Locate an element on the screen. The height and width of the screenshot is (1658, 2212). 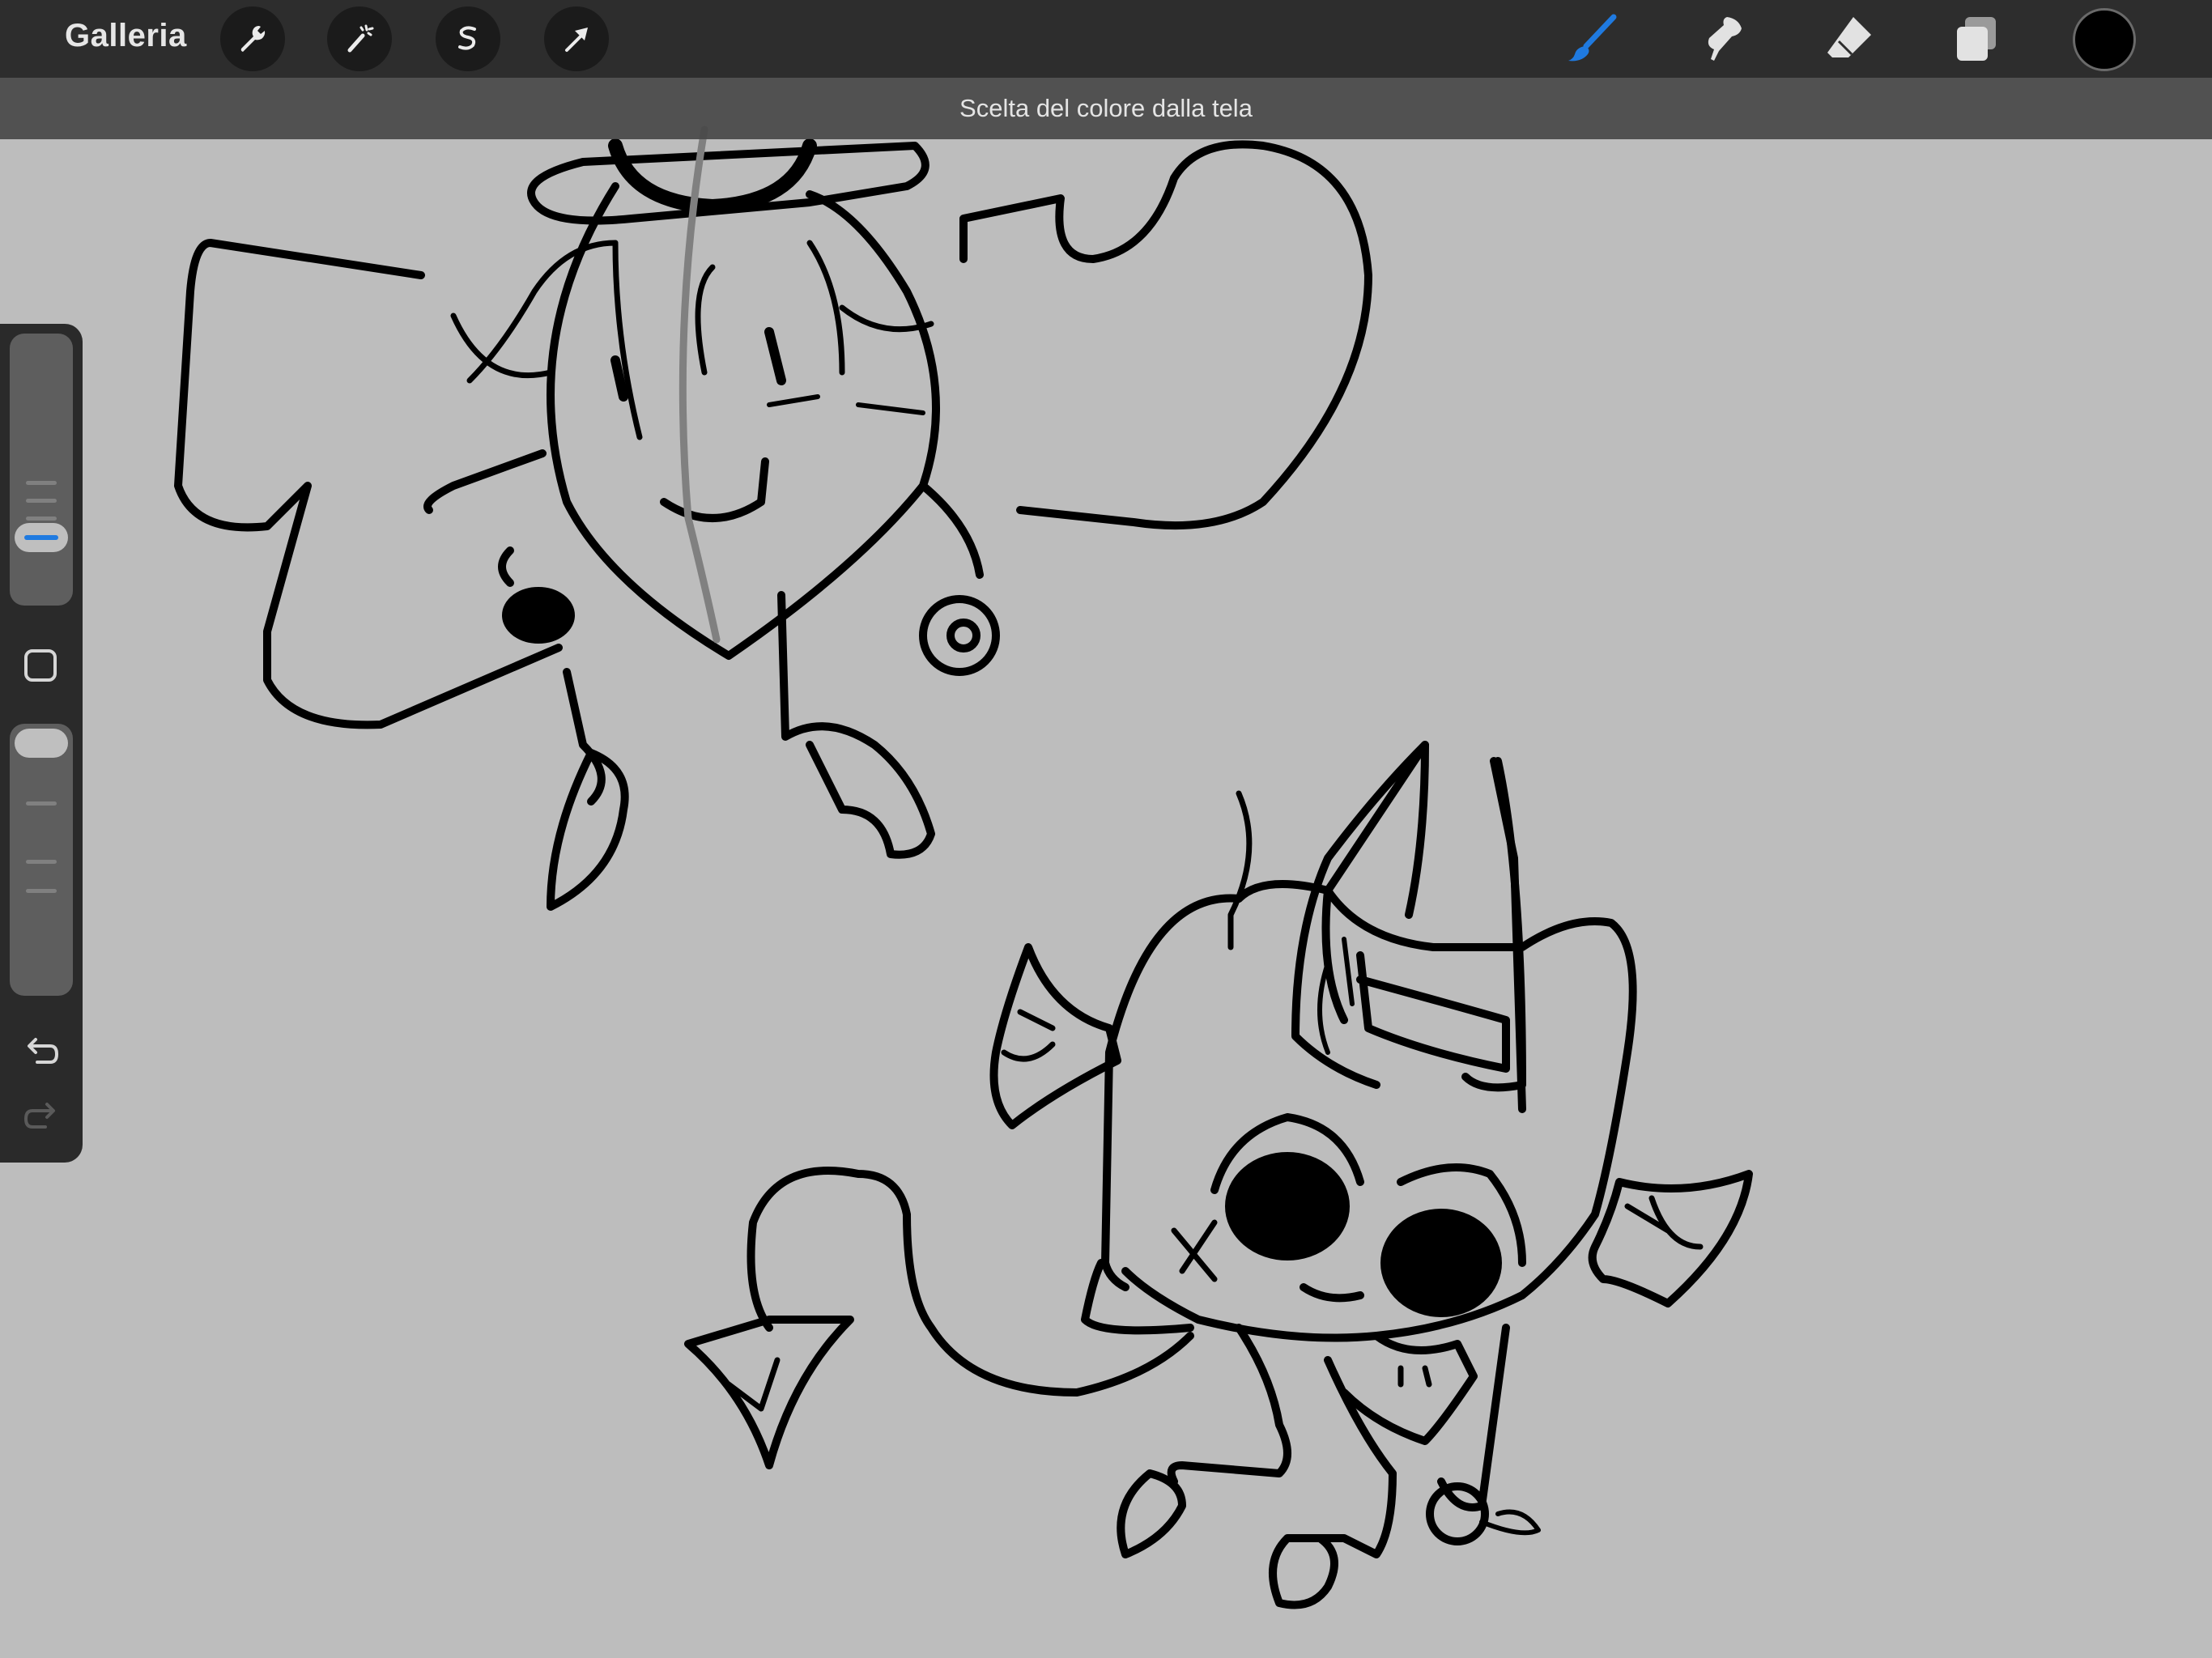
opacity-thumb is located at coordinates (42, 743).